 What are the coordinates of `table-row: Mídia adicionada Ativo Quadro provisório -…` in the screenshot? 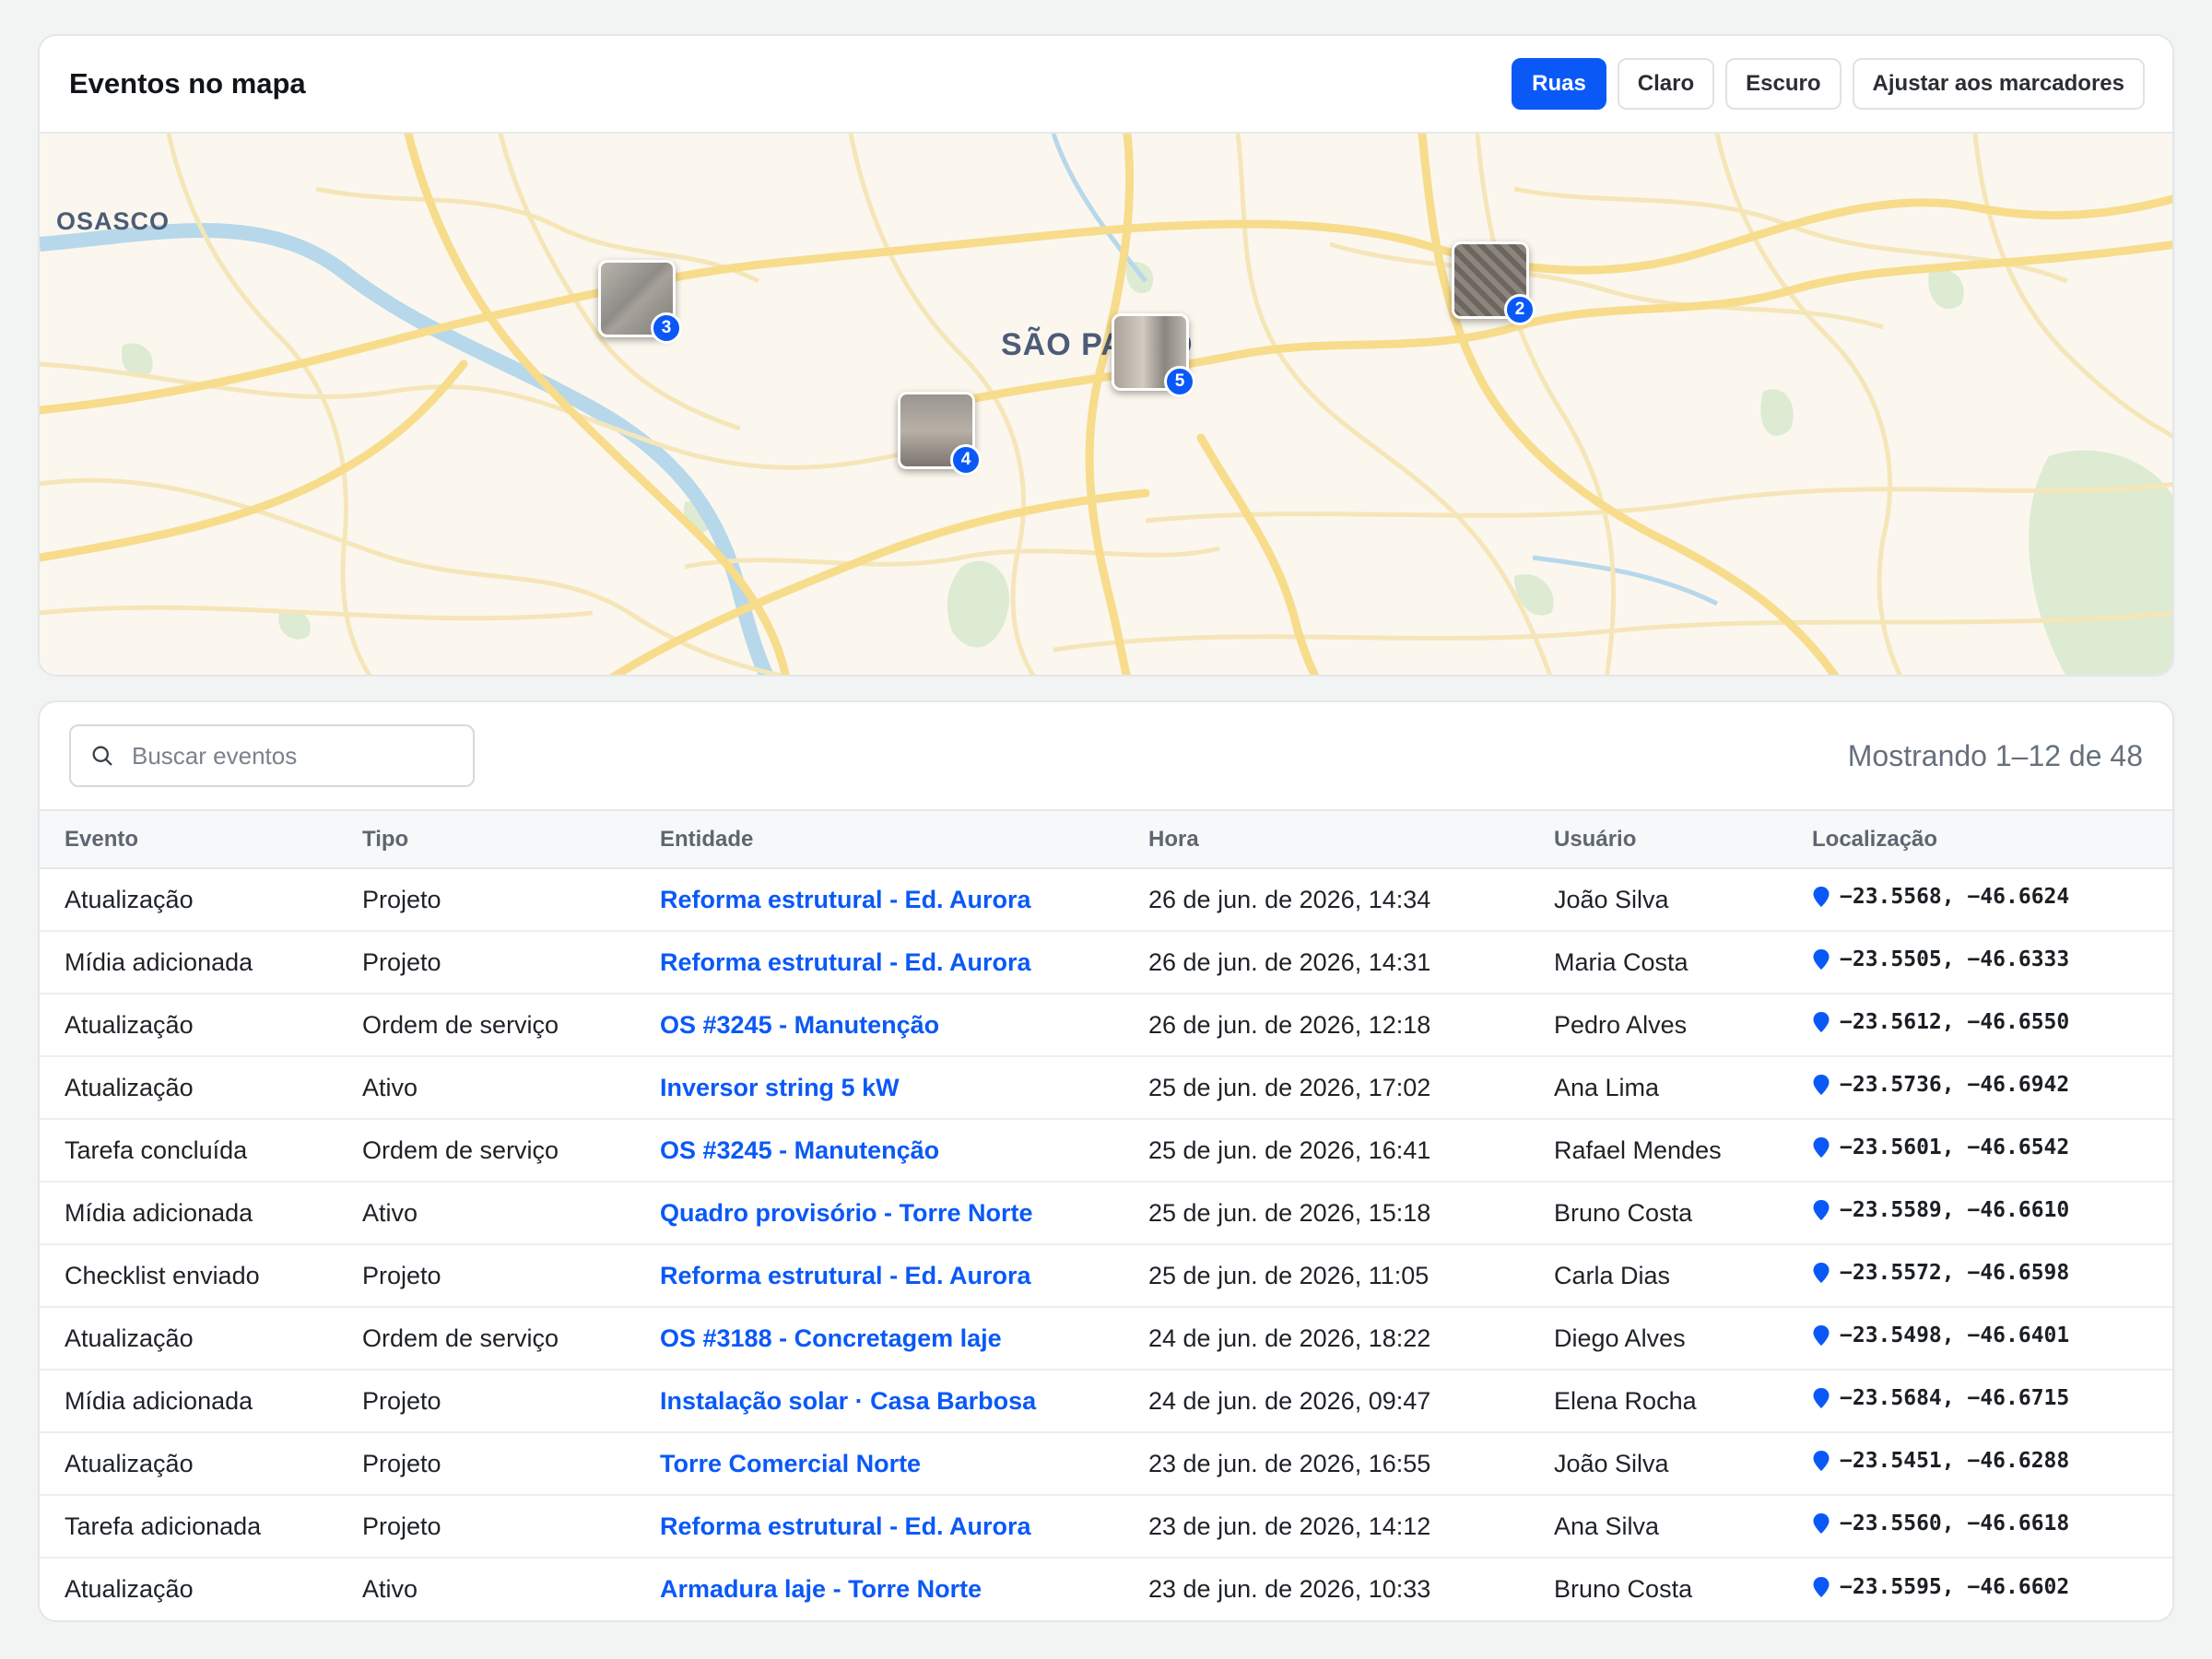 It's located at (1106, 1213).